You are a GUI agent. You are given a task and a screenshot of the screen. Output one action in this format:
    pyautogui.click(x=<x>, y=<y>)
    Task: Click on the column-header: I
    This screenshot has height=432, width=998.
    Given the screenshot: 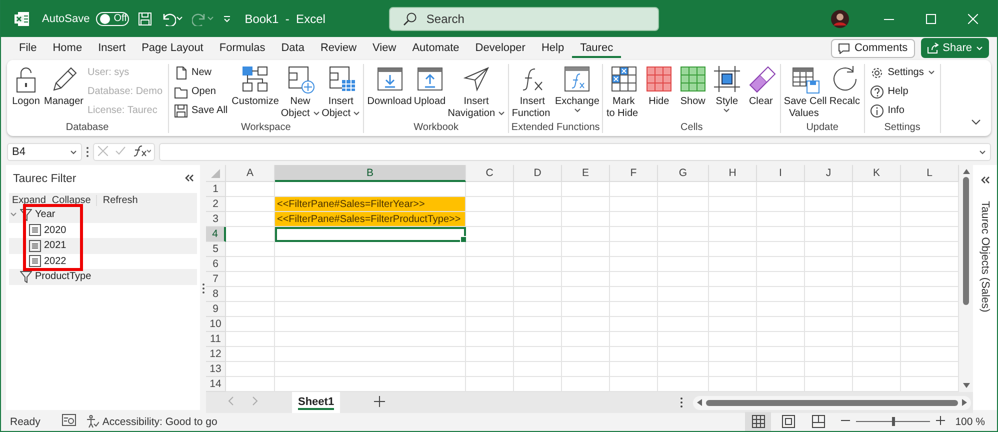 What is the action you would take?
    pyautogui.click(x=781, y=173)
    